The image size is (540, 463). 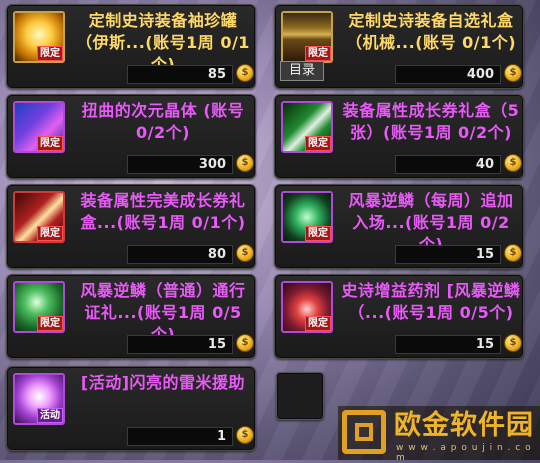 What do you see at coordinates (180, 436) in the screenshot?
I see `price-bar: 1` at bounding box center [180, 436].